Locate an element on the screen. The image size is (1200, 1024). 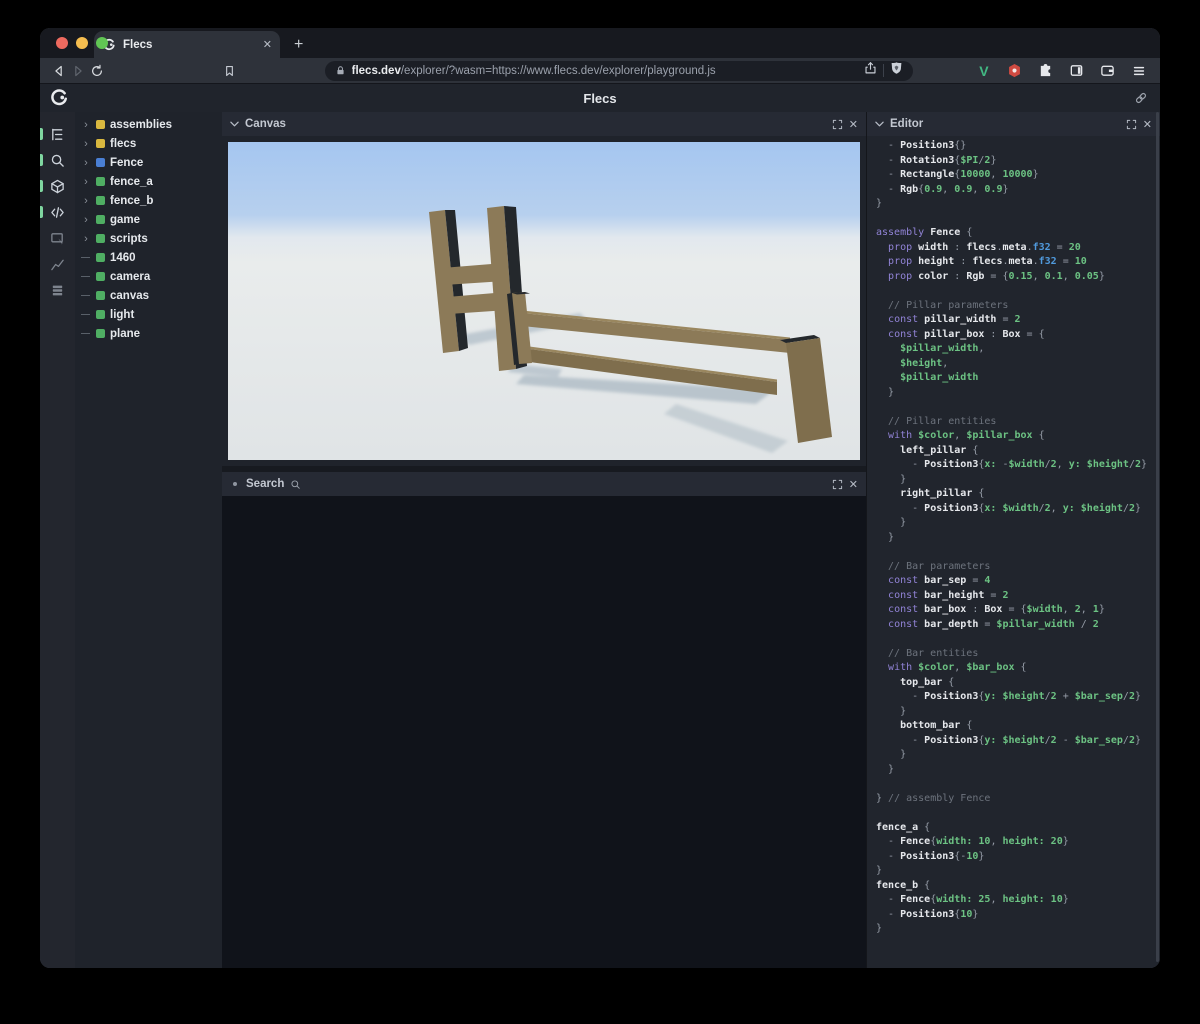
extension-hex-icon is located at coordinates (1015, 70).